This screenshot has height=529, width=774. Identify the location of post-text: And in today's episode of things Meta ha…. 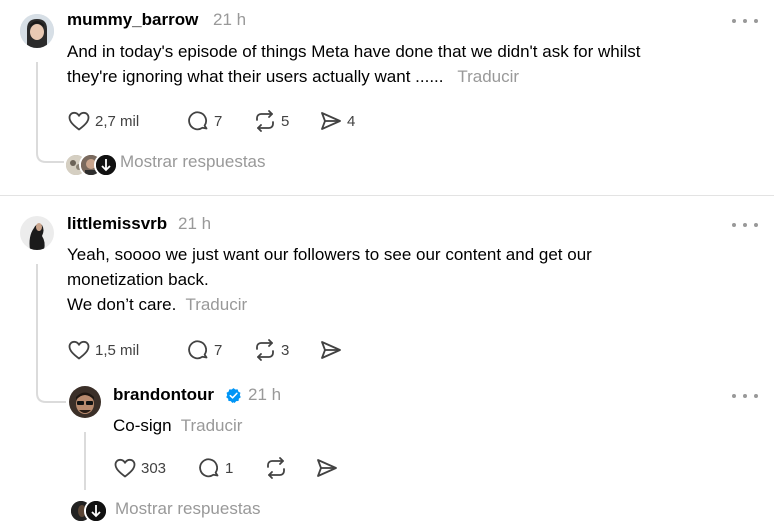
(407, 64).